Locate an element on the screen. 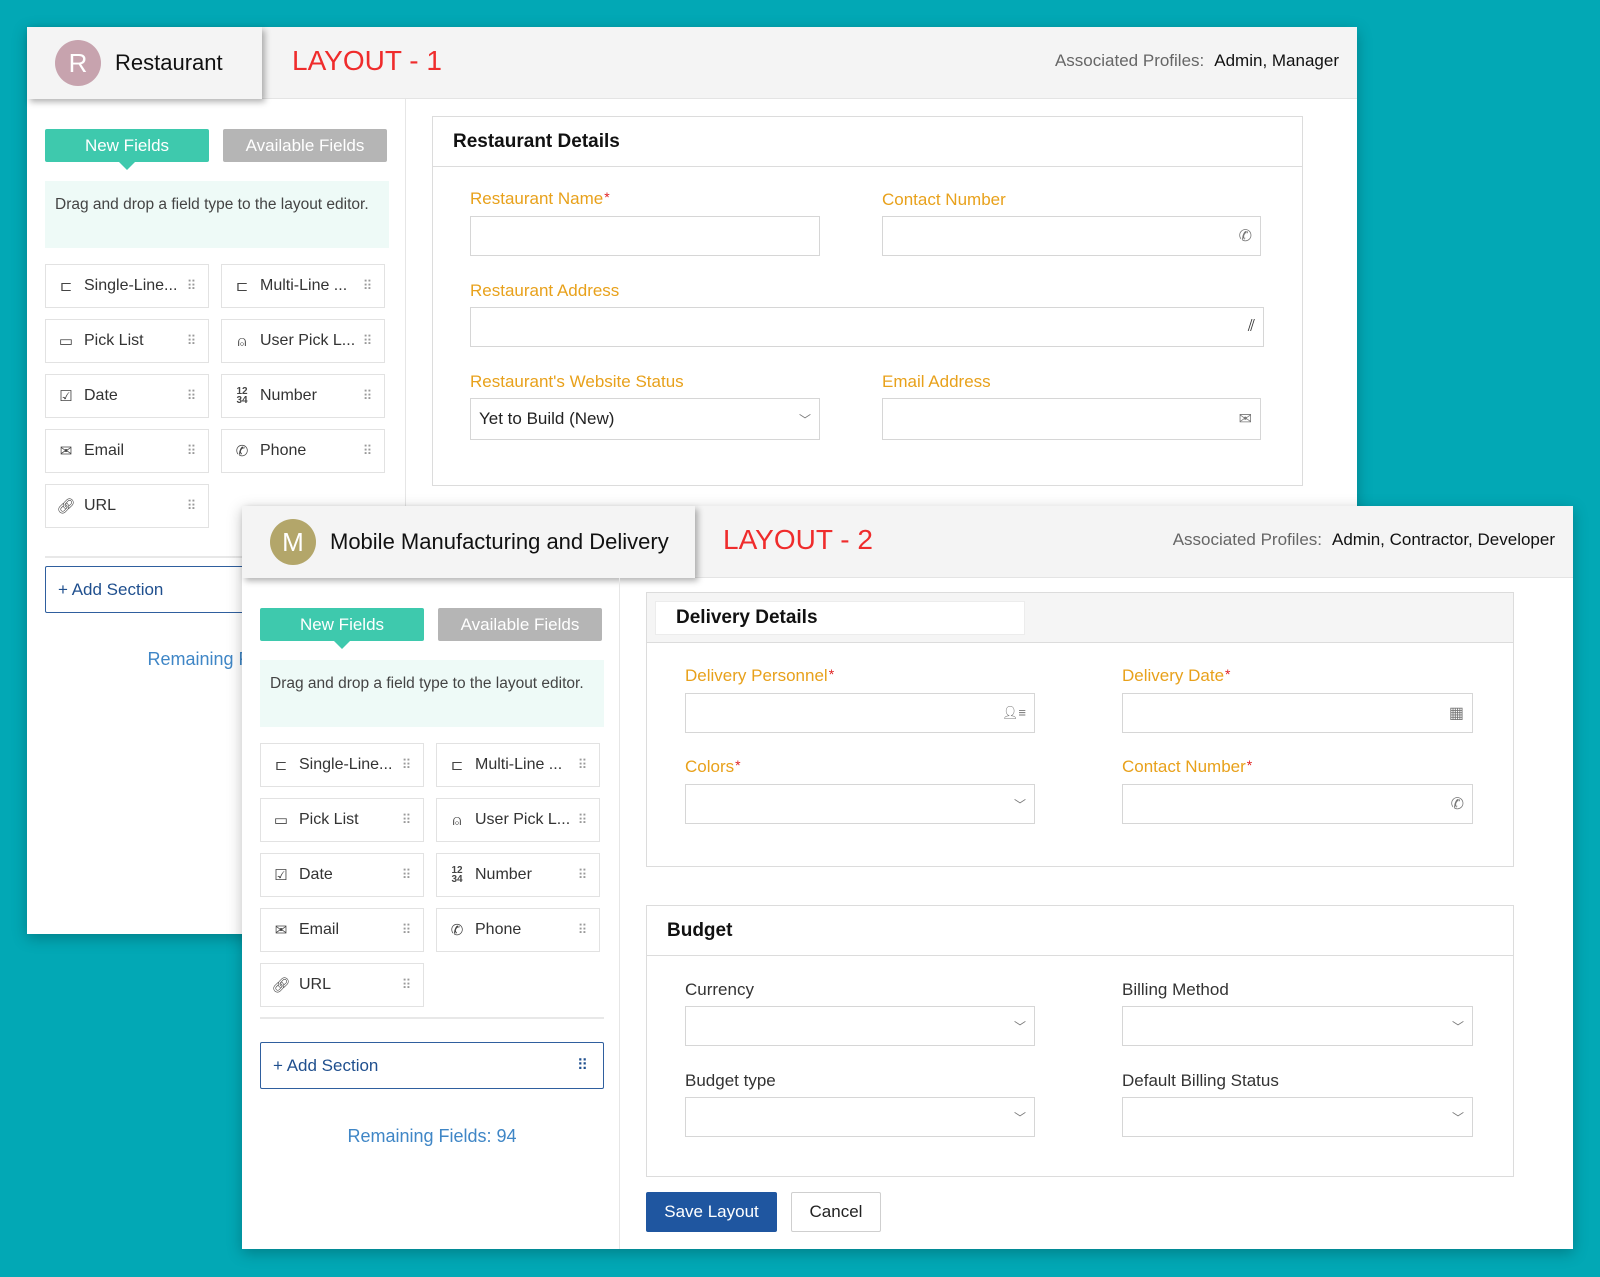  cancel-button: Cancel is located at coordinates (836, 1212).